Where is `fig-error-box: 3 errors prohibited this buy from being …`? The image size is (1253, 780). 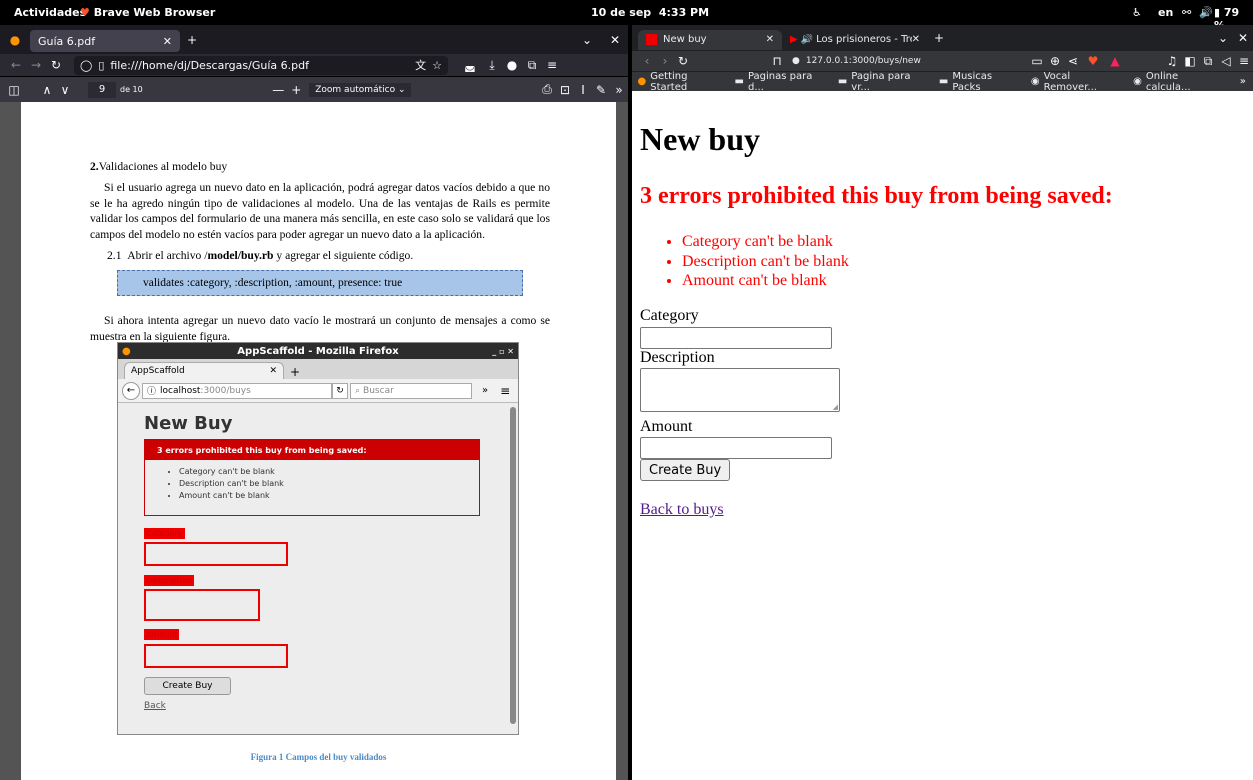
fig-error-box: 3 errors prohibited this buy from being … is located at coordinates (312, 477).